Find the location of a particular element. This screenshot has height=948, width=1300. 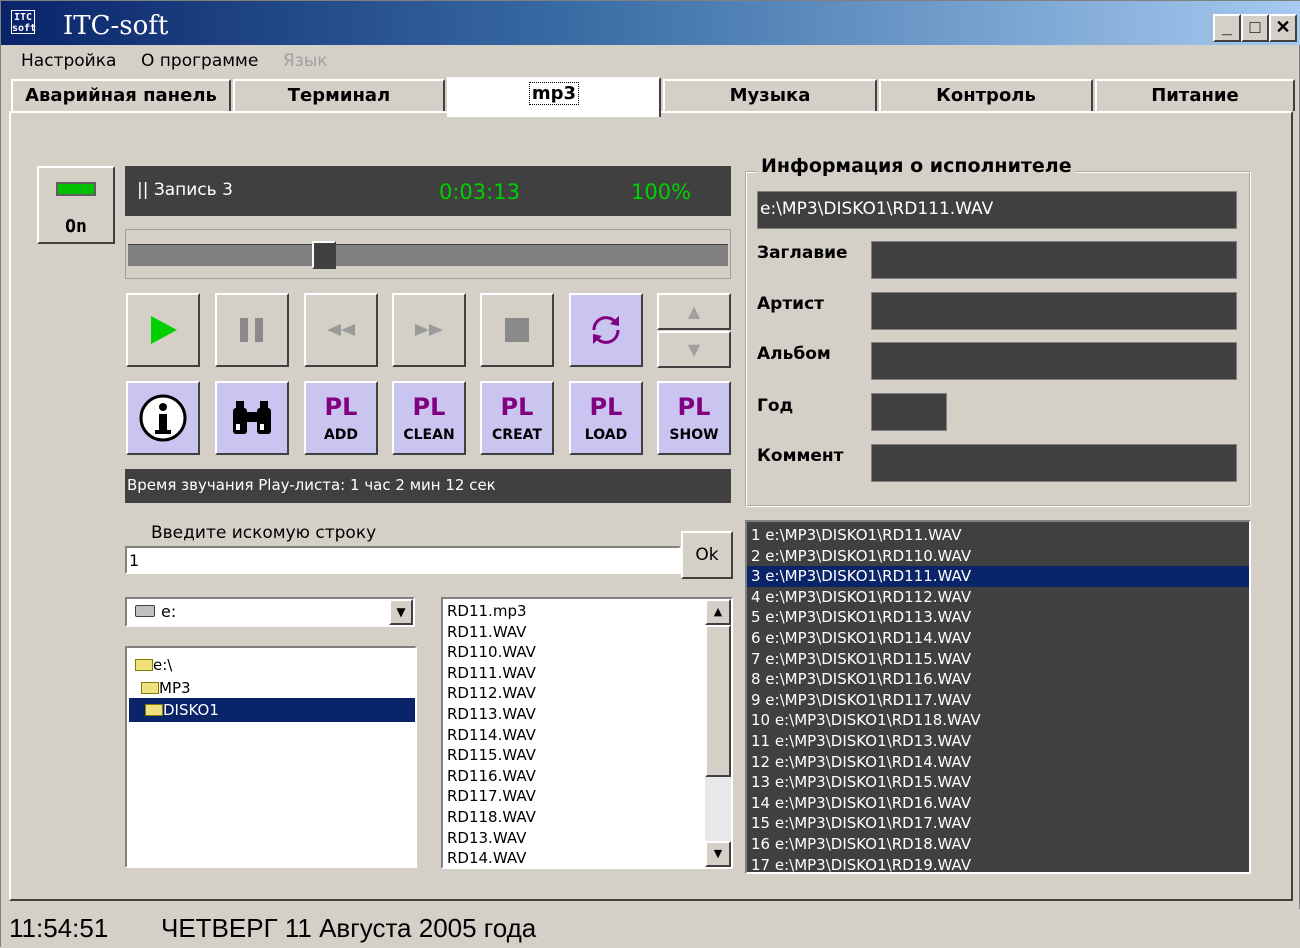

folder-item-selected: DISKO1 is located at coordinates (272, 710).